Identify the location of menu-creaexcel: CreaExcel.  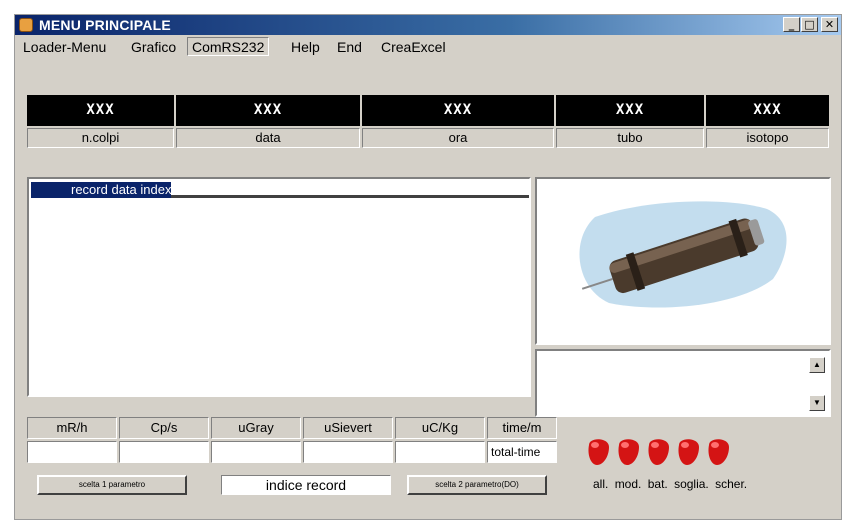
(413, 47).